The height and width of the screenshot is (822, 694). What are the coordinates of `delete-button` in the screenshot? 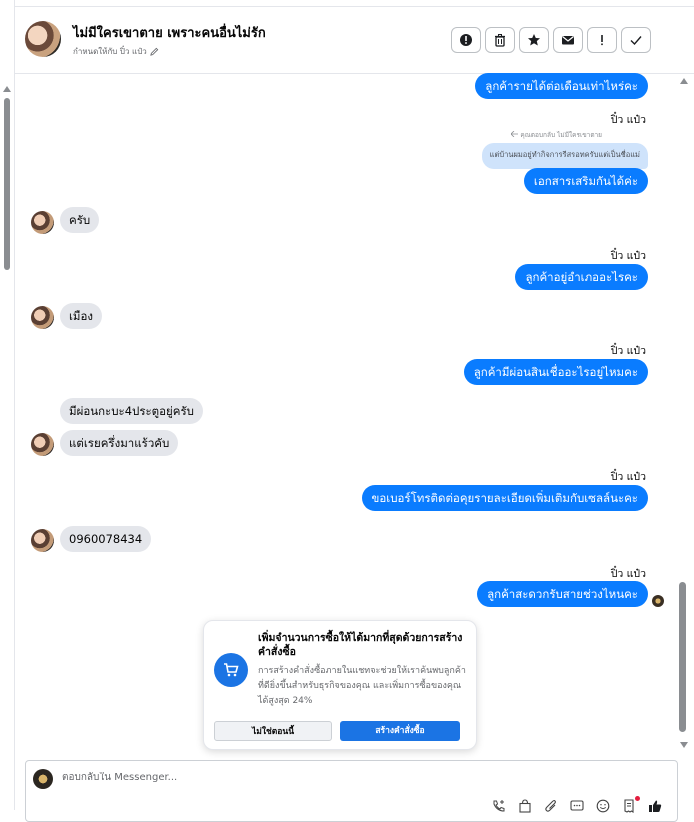 It's located at (500, 40).